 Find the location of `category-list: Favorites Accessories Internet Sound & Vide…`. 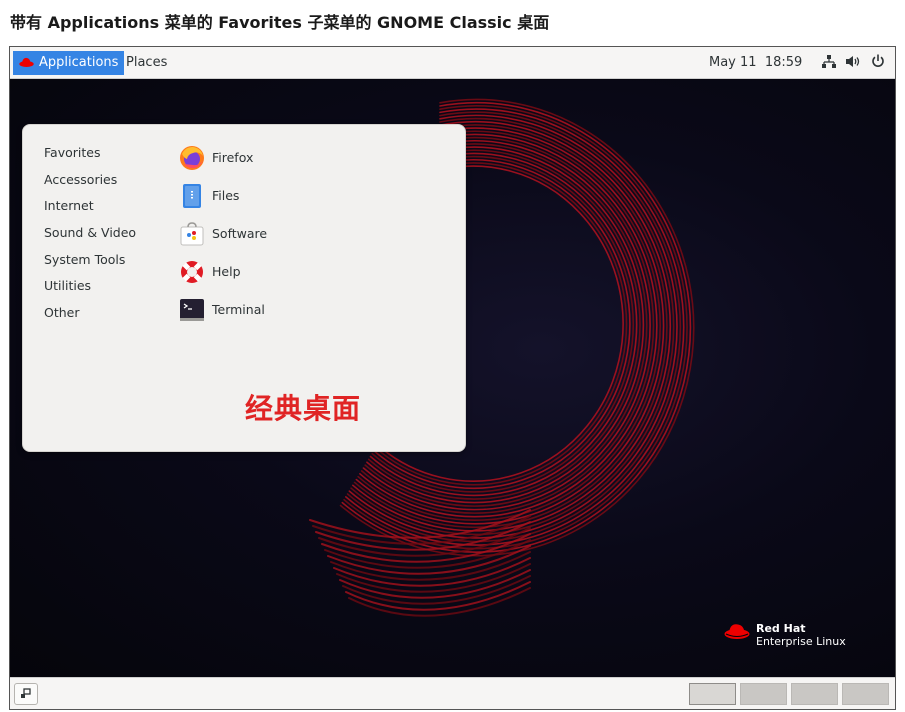

category-list: Favorites Accessories Internet Sound & Vide… is located at coordinates (90, 236).